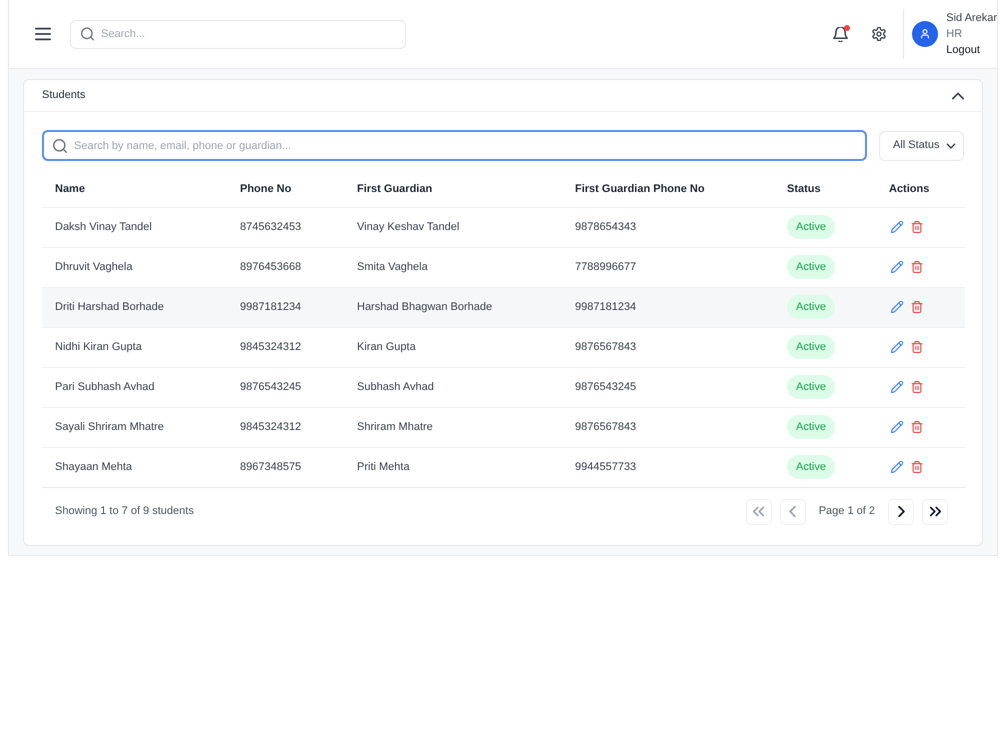  I want to click on collapse-button, so click(958, 96).